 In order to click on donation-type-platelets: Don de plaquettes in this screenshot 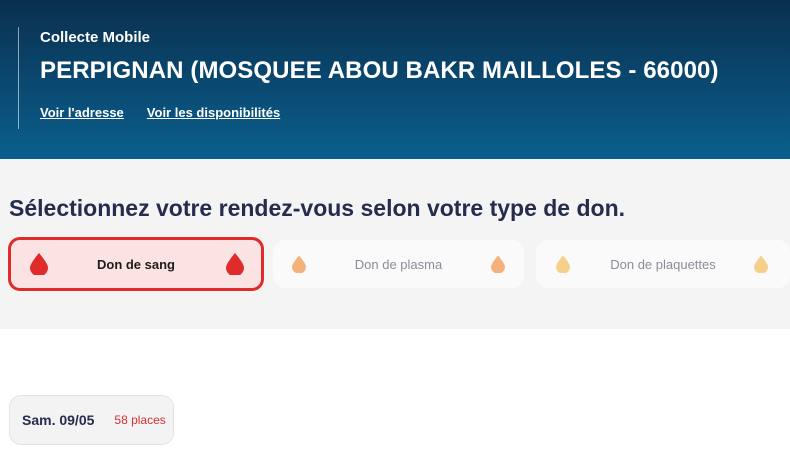, I will do `click(663, 264)`.